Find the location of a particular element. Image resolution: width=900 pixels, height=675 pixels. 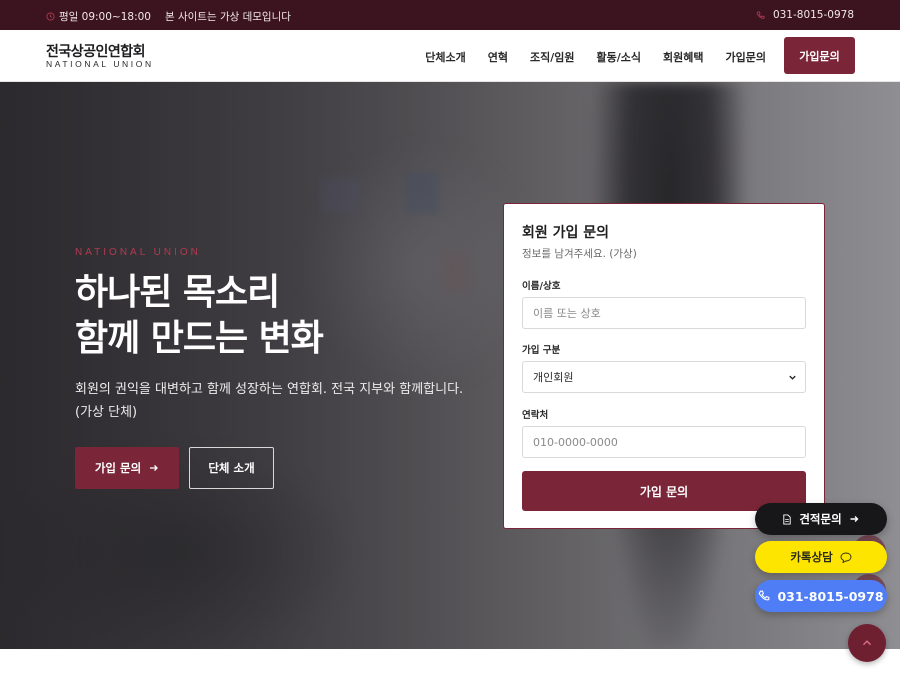

membership-type-select: 개인회원 is located at coordinates (664, 377).